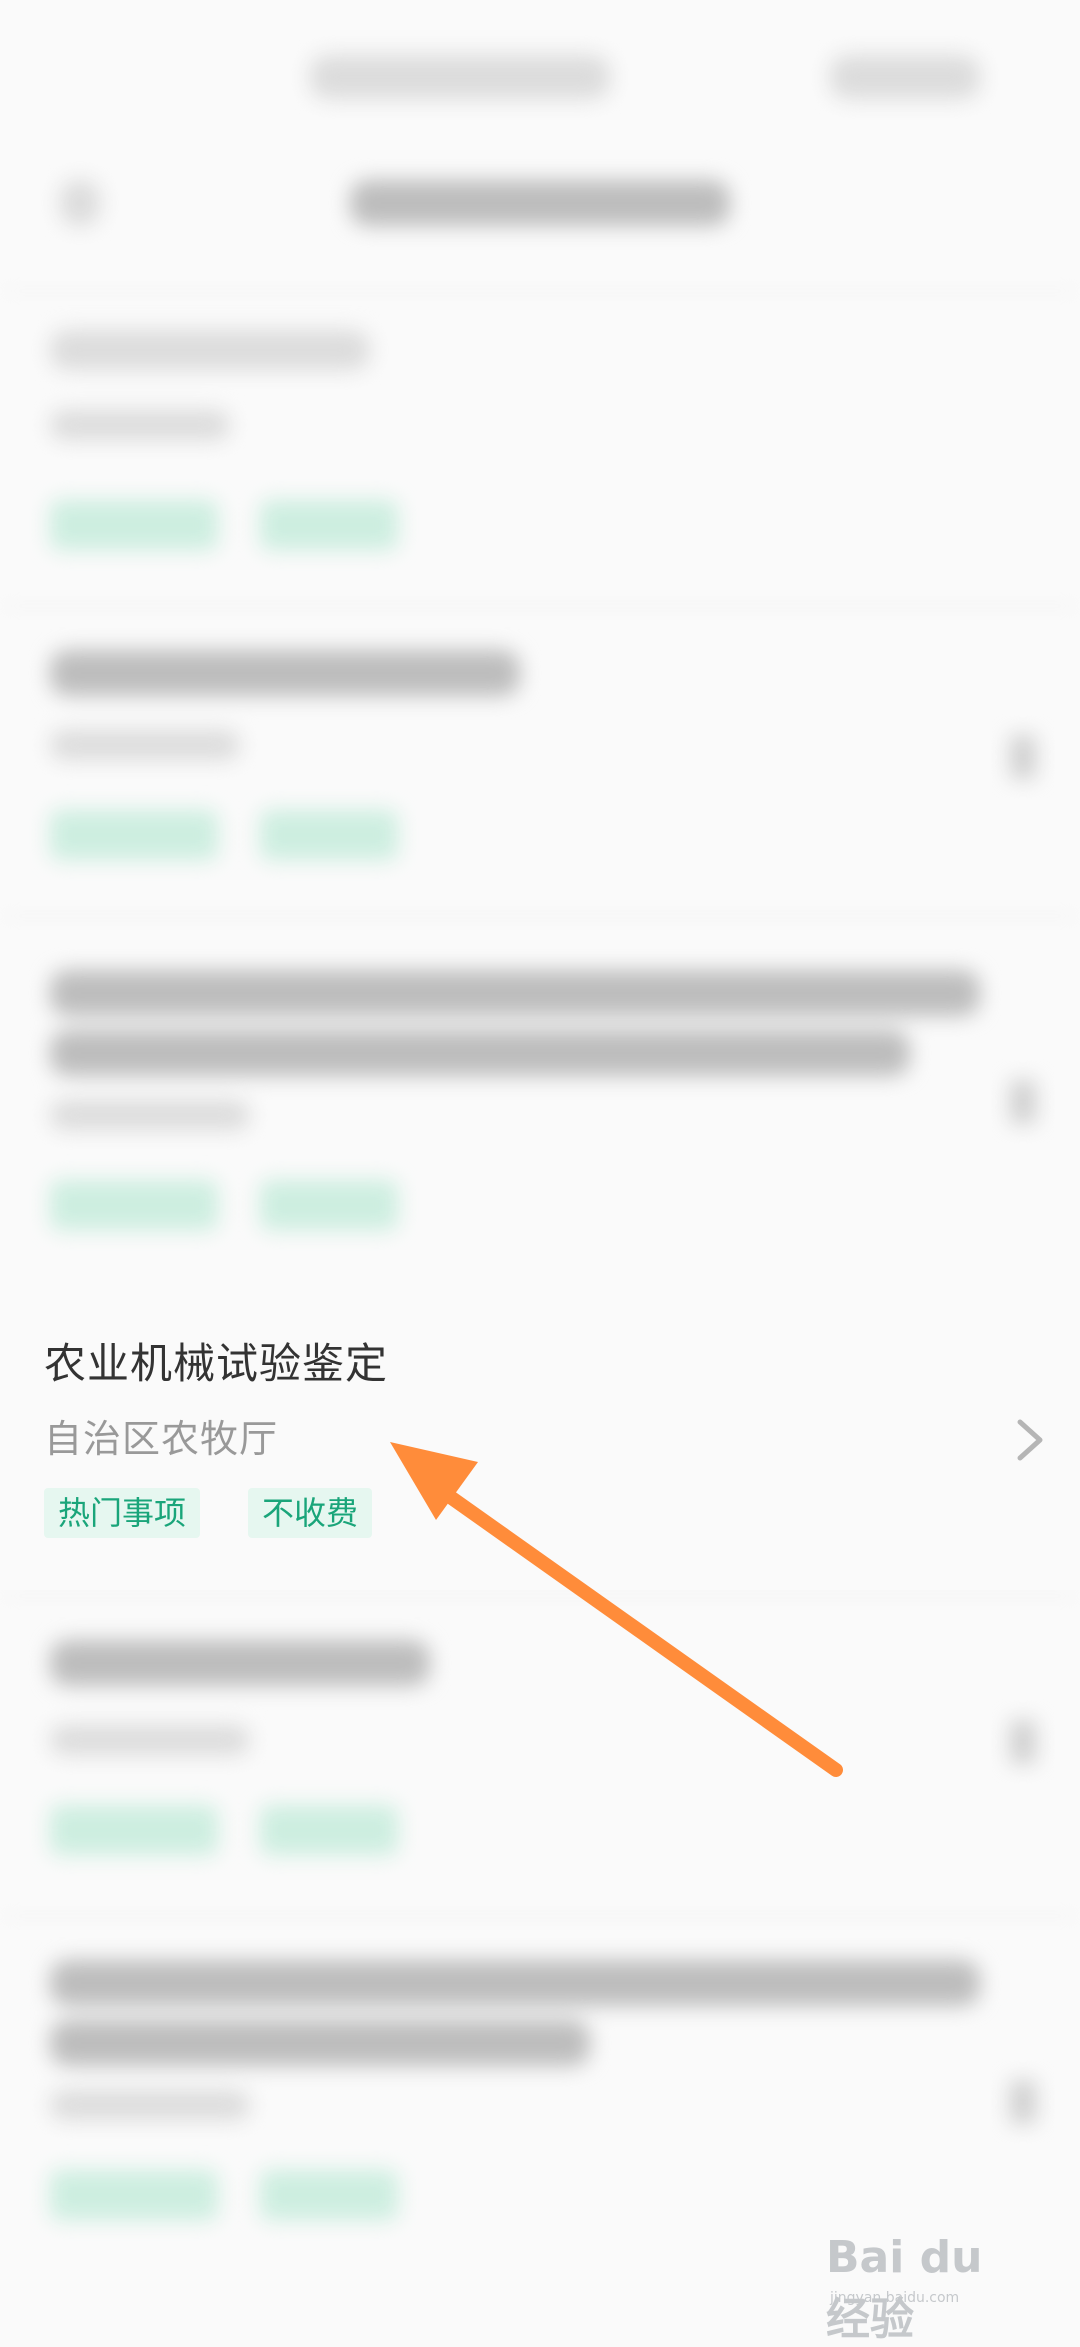 The height and width of the screenshot is (2347, 1080). Describe the element at coordinates (1023, 757) in the screenshot. I see `blurred-item-2-chevron` at that location.